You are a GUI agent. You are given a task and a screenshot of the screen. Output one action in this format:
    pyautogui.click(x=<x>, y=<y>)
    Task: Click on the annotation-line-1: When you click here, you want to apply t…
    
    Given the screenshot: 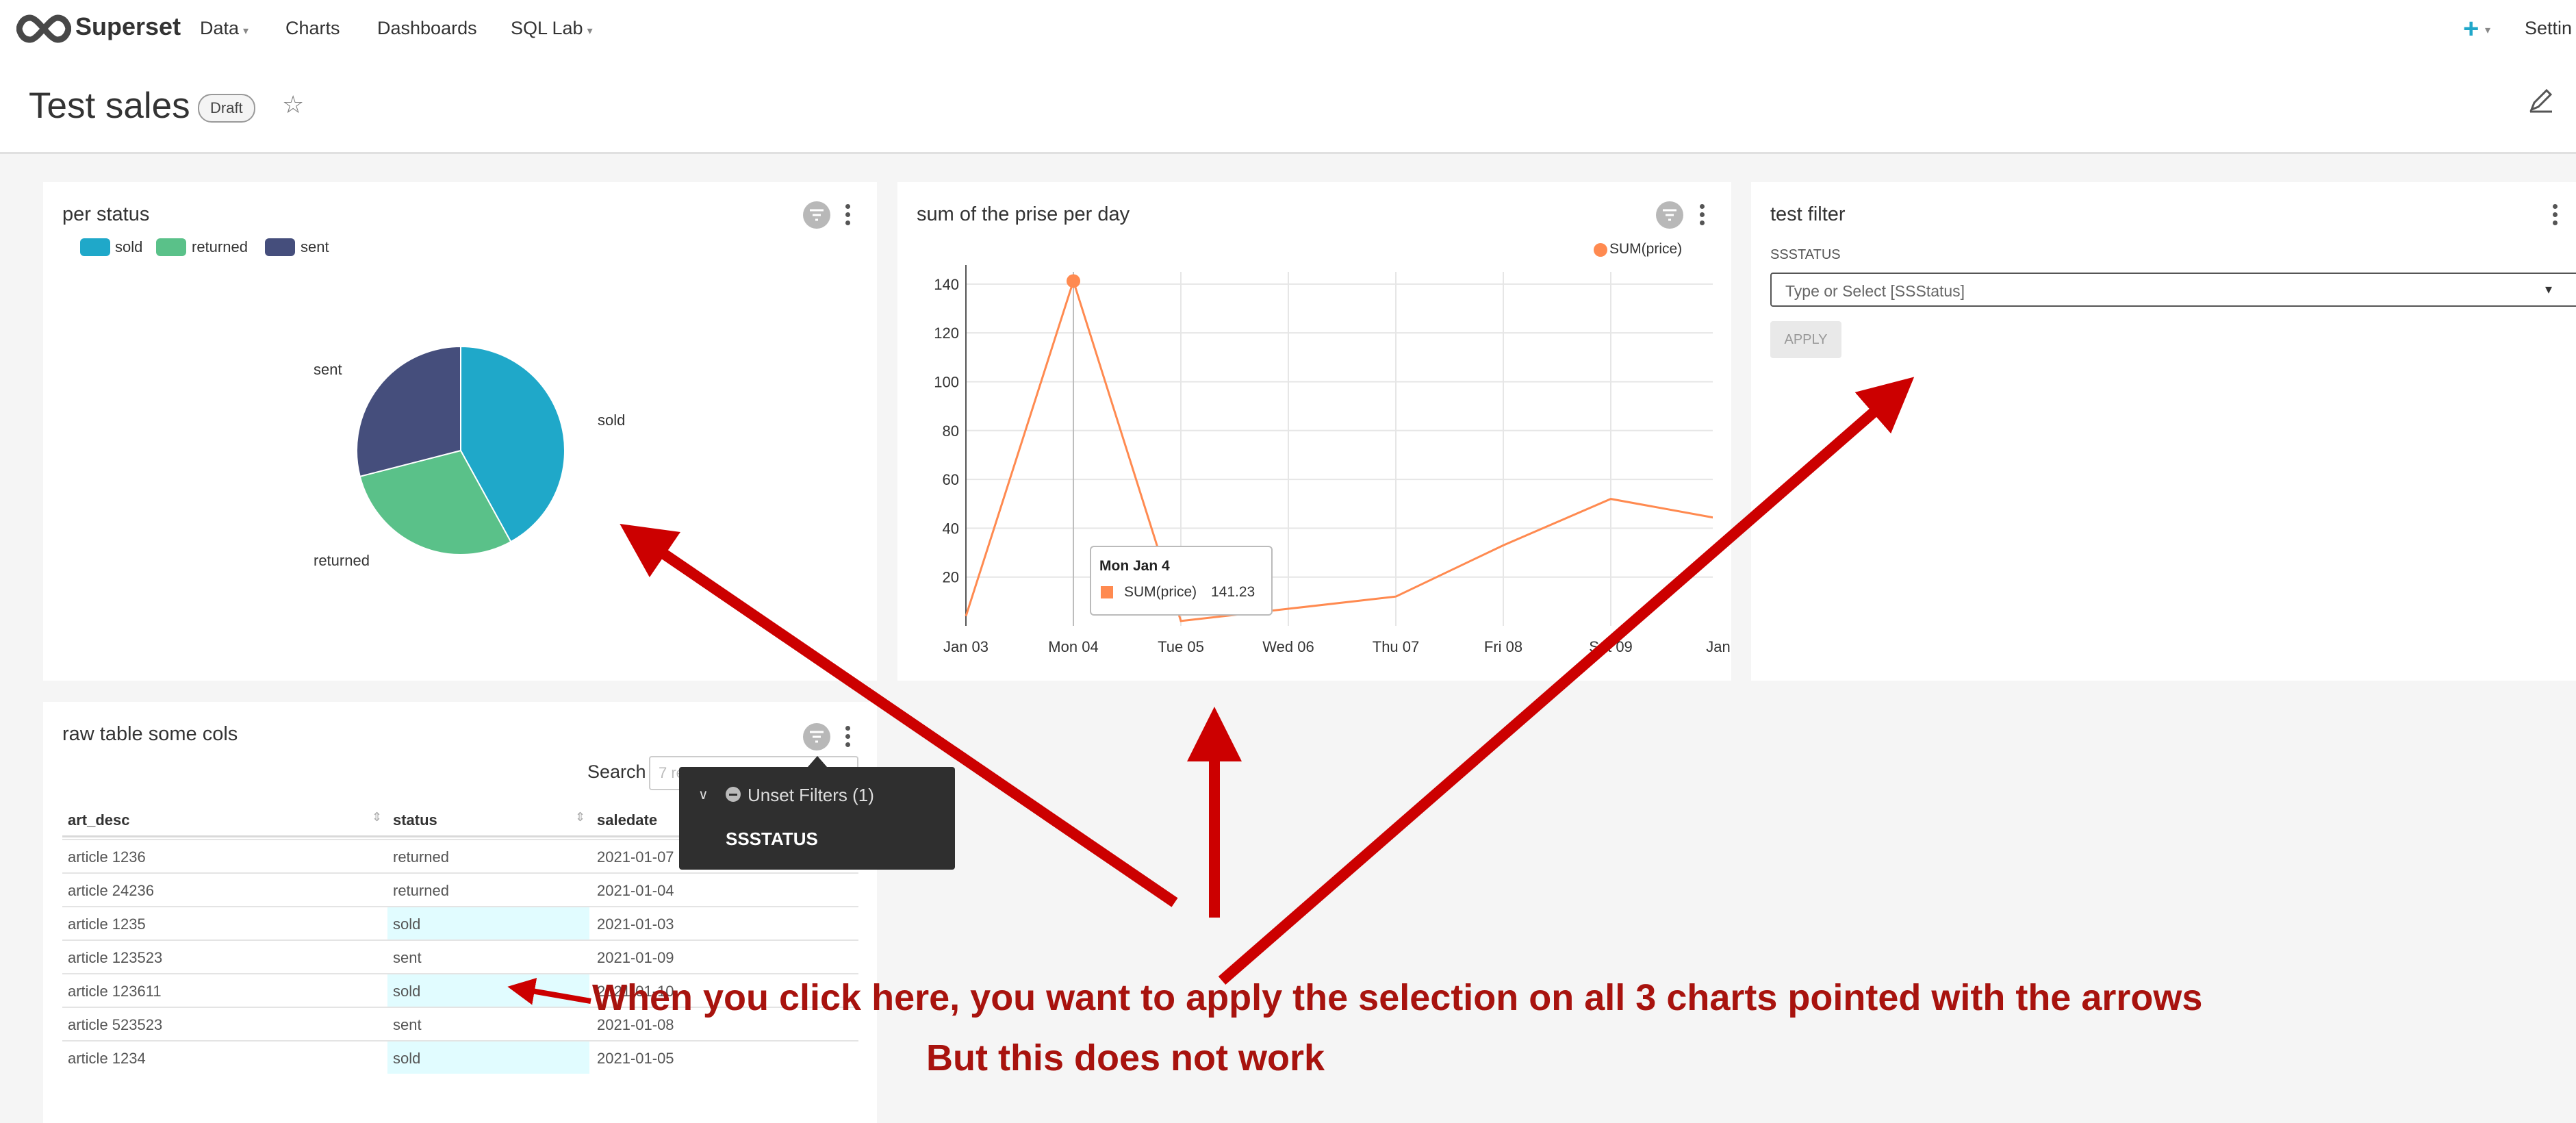 What is the action you would take?
    pyautogui.click(x=1397, y=998)
    